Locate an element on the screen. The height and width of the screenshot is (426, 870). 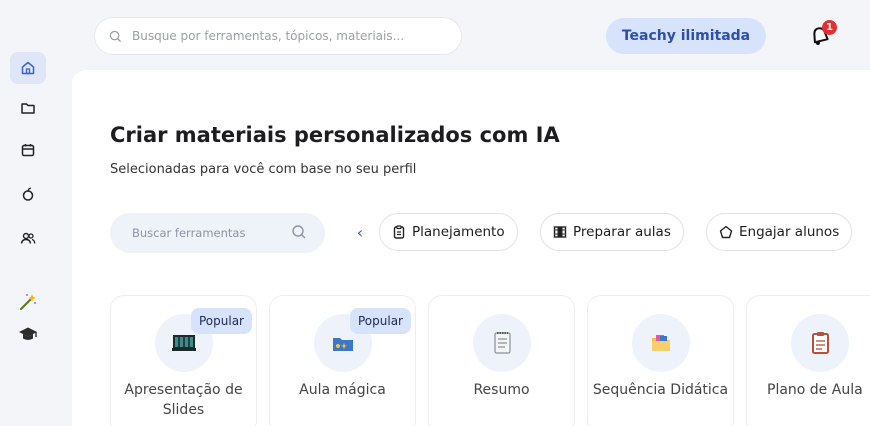
notepad-icon is located at coordinates (502, 343).